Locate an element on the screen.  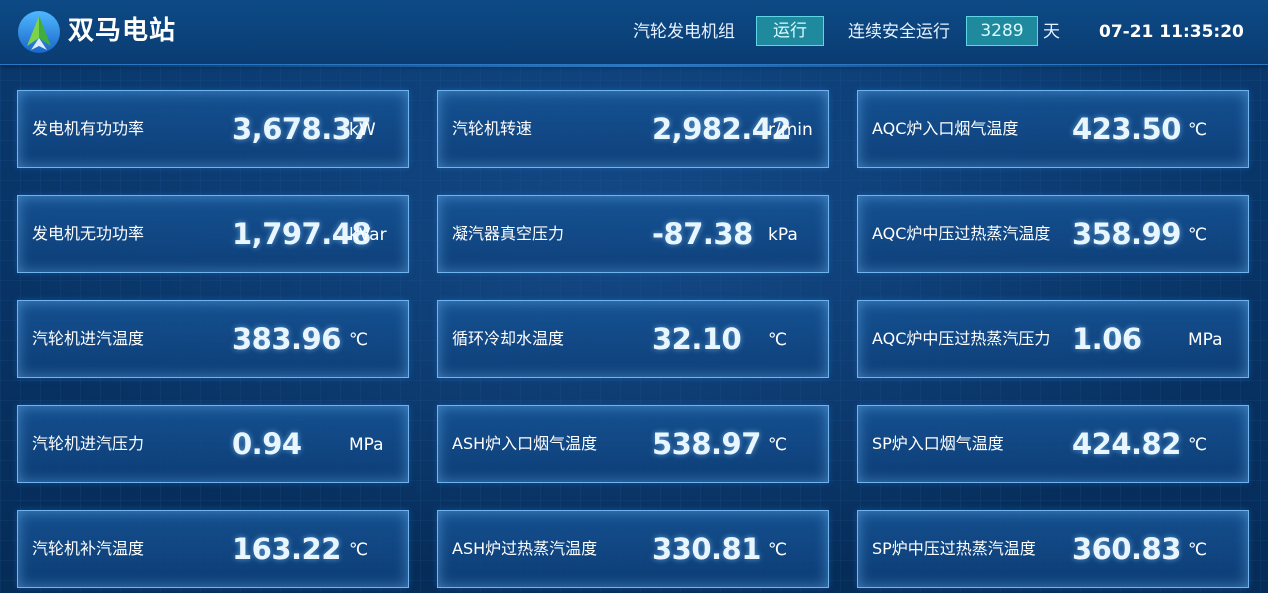
metric-label: ASH炉过热蒸汽温度 is located at coordinates (525, 548).